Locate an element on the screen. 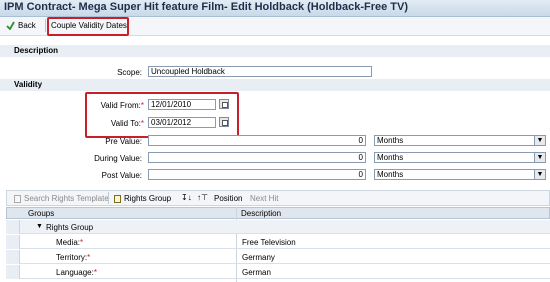 Image resolution: width=550 pixels, height=282 pixels. couple-validity-dates-button: Couple Validity Dates is located at coordinates (89, 25).